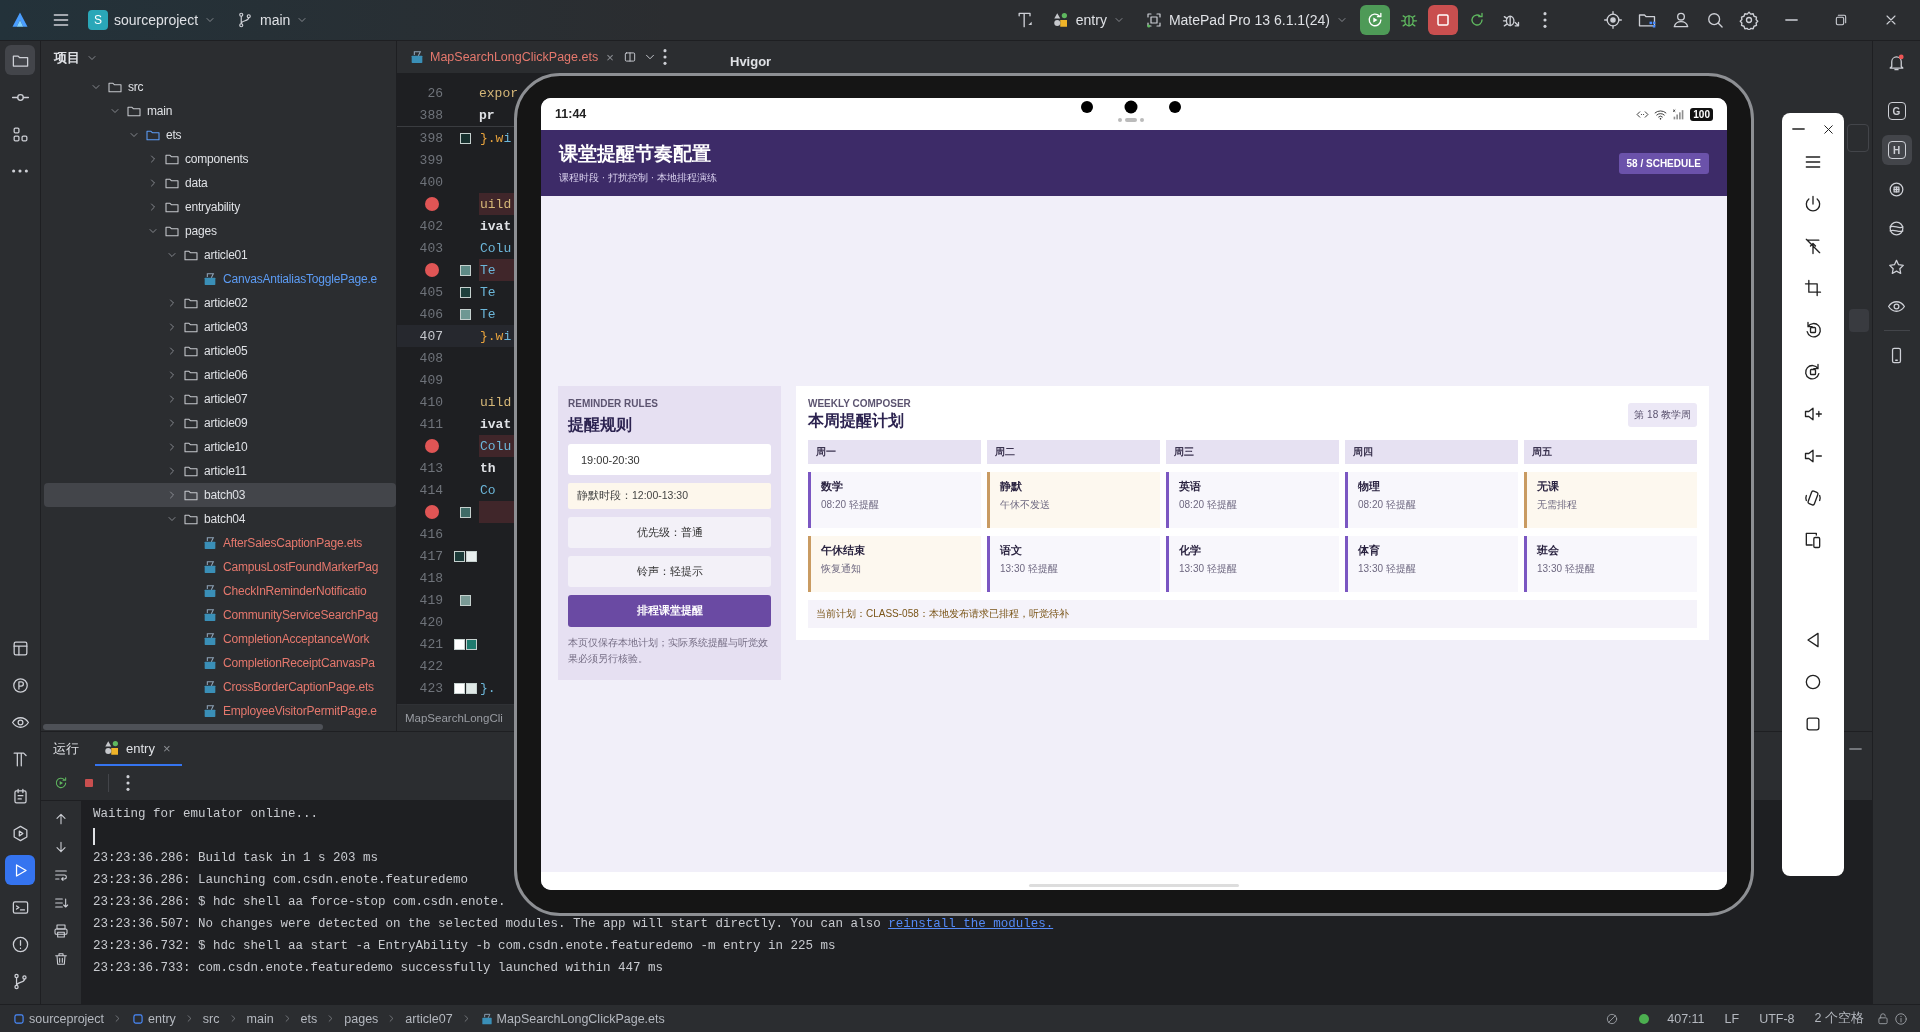  What do you see at coordinates (153, 1018) in the screenshot?
I see `breadcrumb-item: entry` at bounding box center [153, 1018].